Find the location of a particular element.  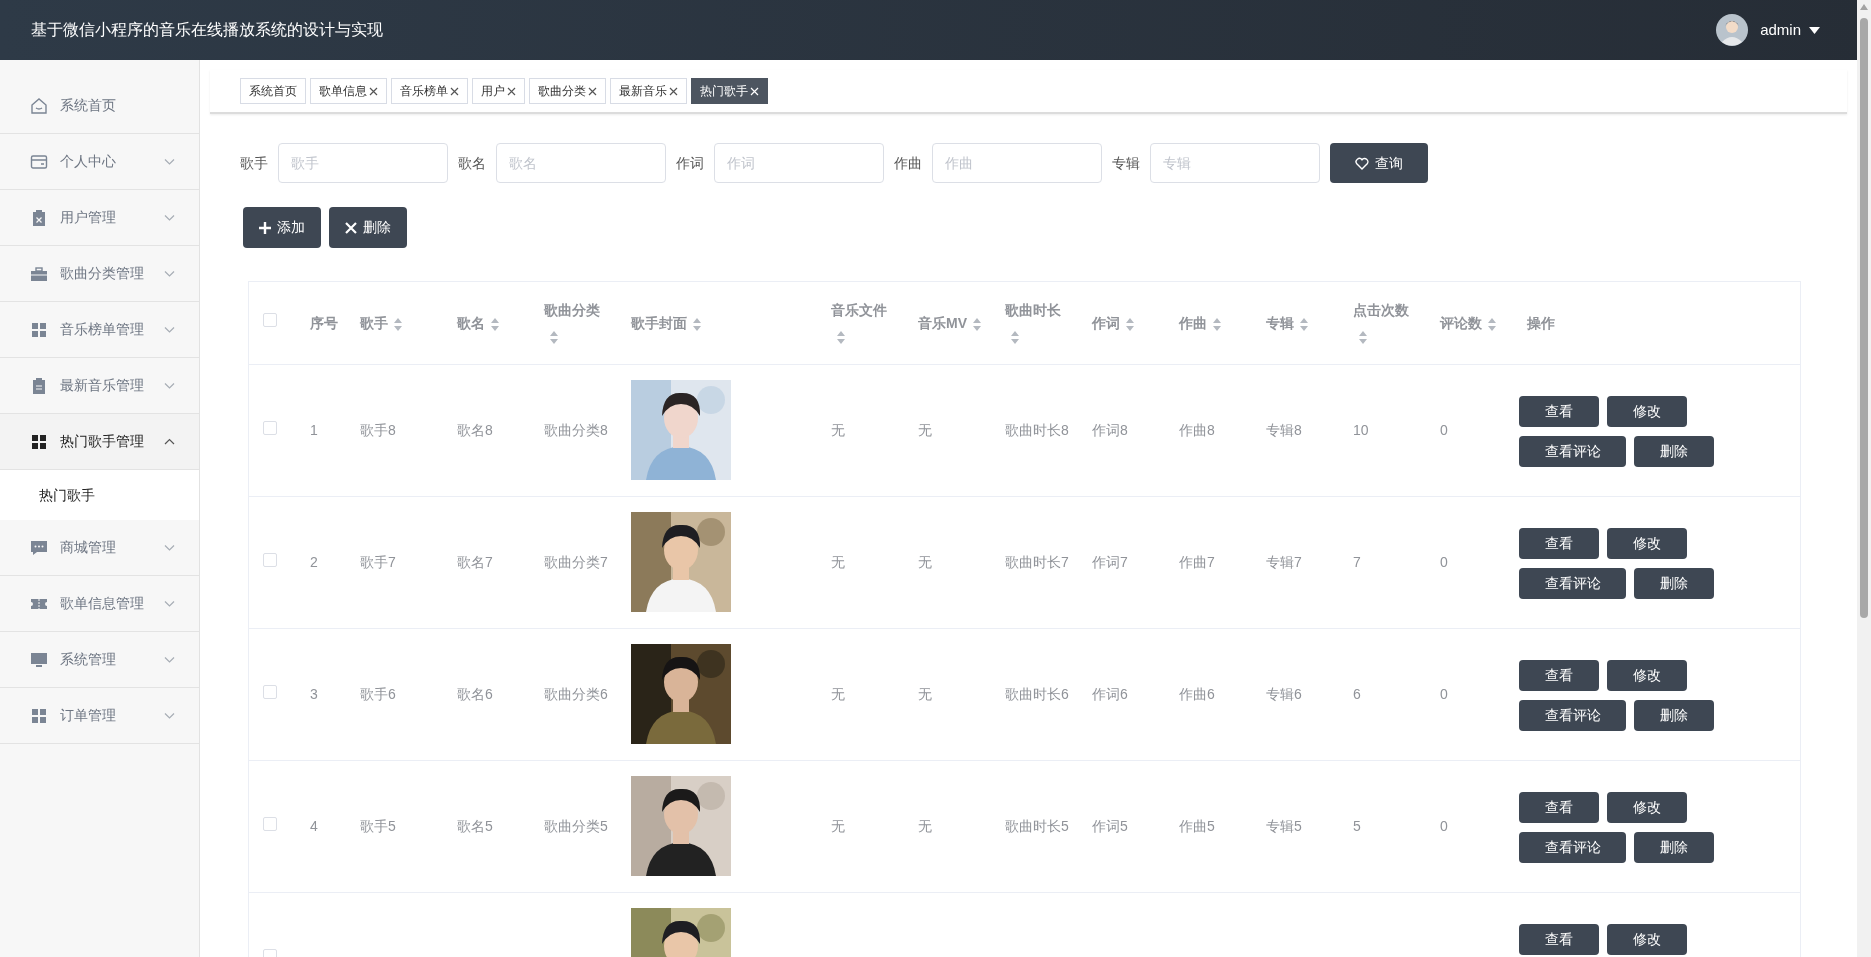

tab: 音乐榜单 is located at coordinates (429, 91).